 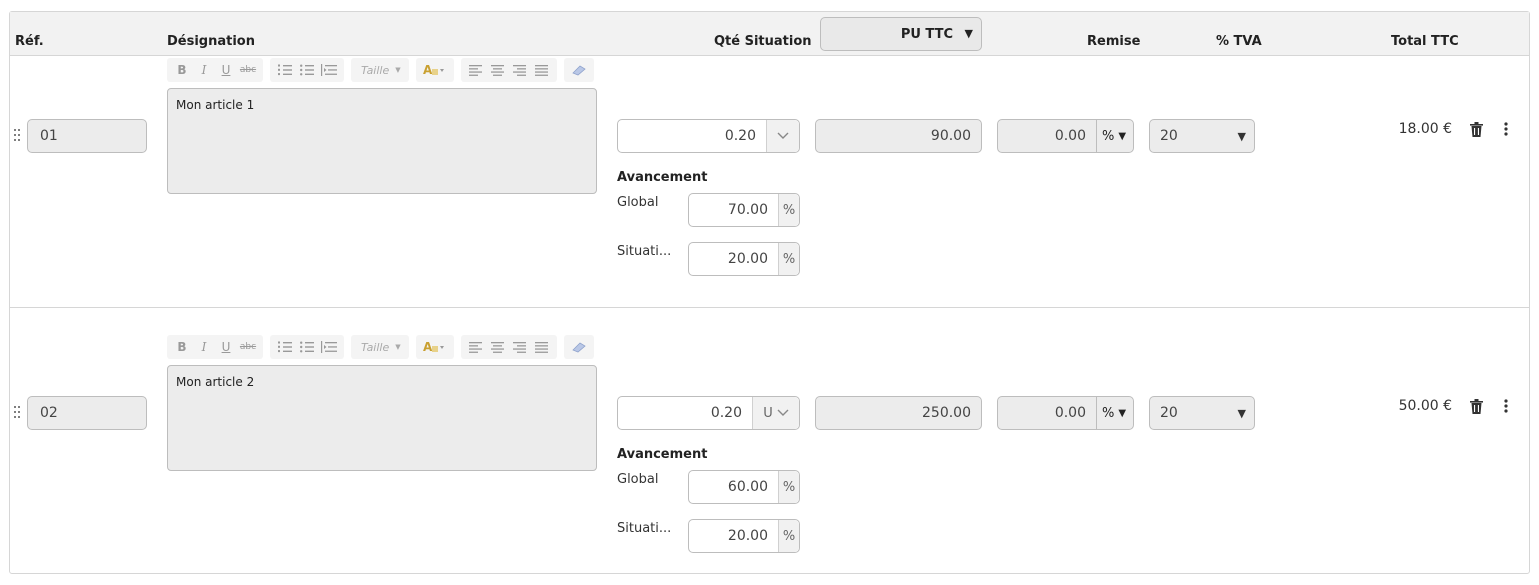 What do you see at coordinates (769, 307) in the screenshot?
I see `row-divider` at bounding box center [769, 307].